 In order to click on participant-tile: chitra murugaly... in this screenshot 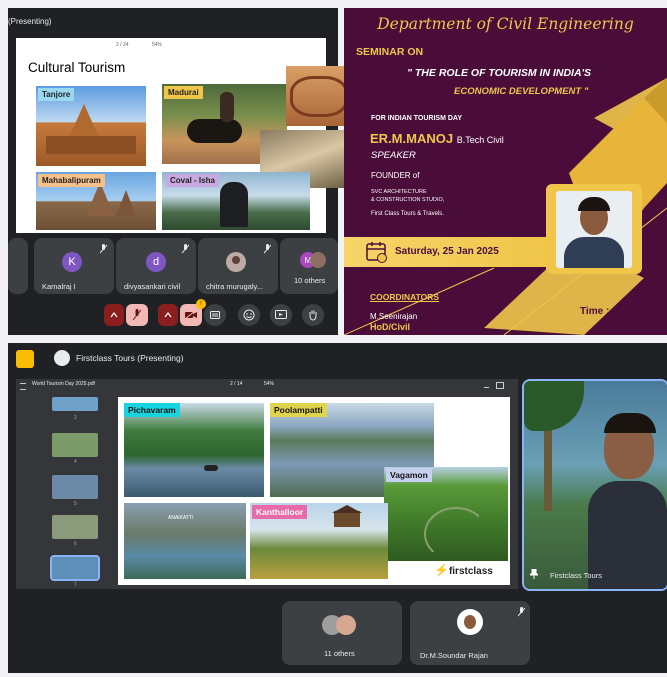, I will do `click(238, 266)`.